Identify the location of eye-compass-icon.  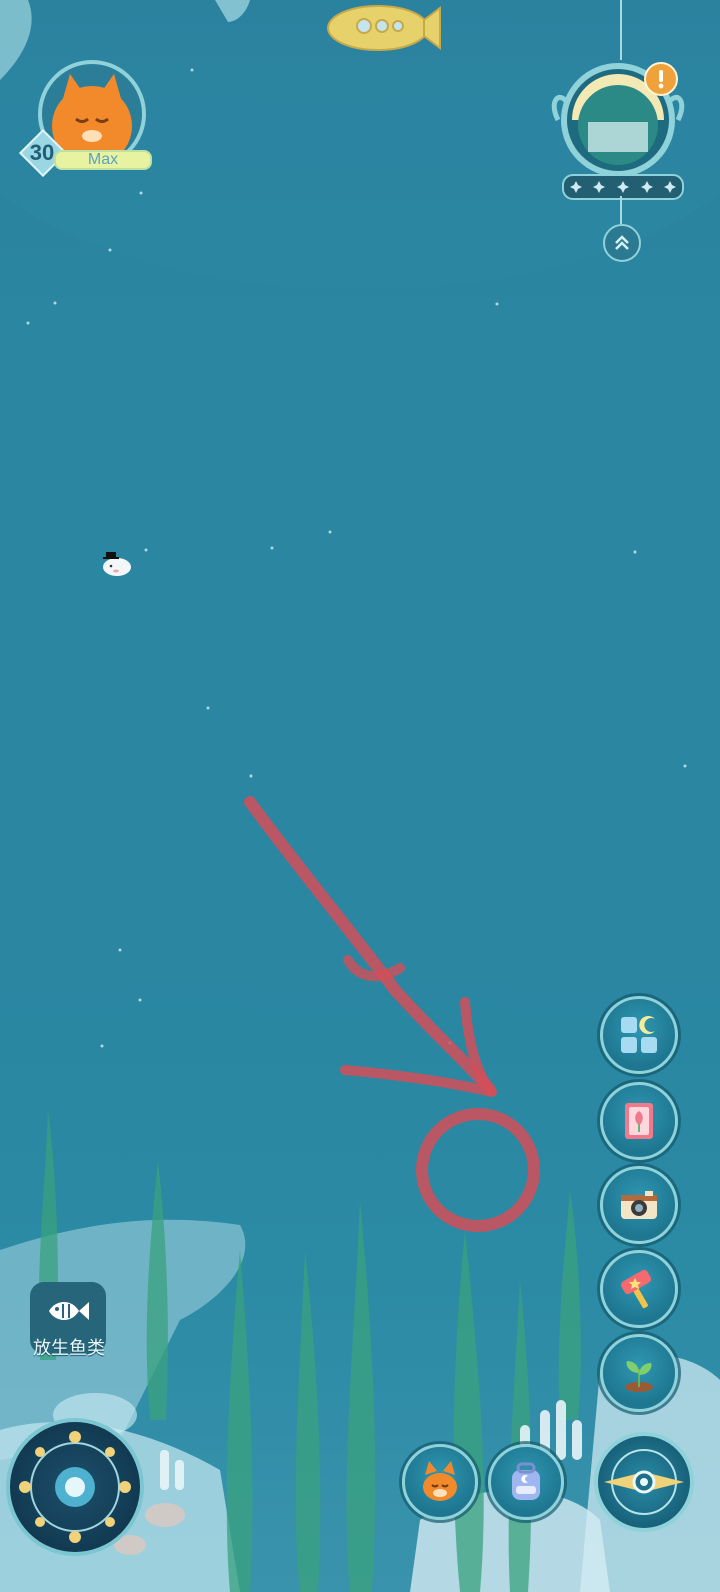
(644, 1482).